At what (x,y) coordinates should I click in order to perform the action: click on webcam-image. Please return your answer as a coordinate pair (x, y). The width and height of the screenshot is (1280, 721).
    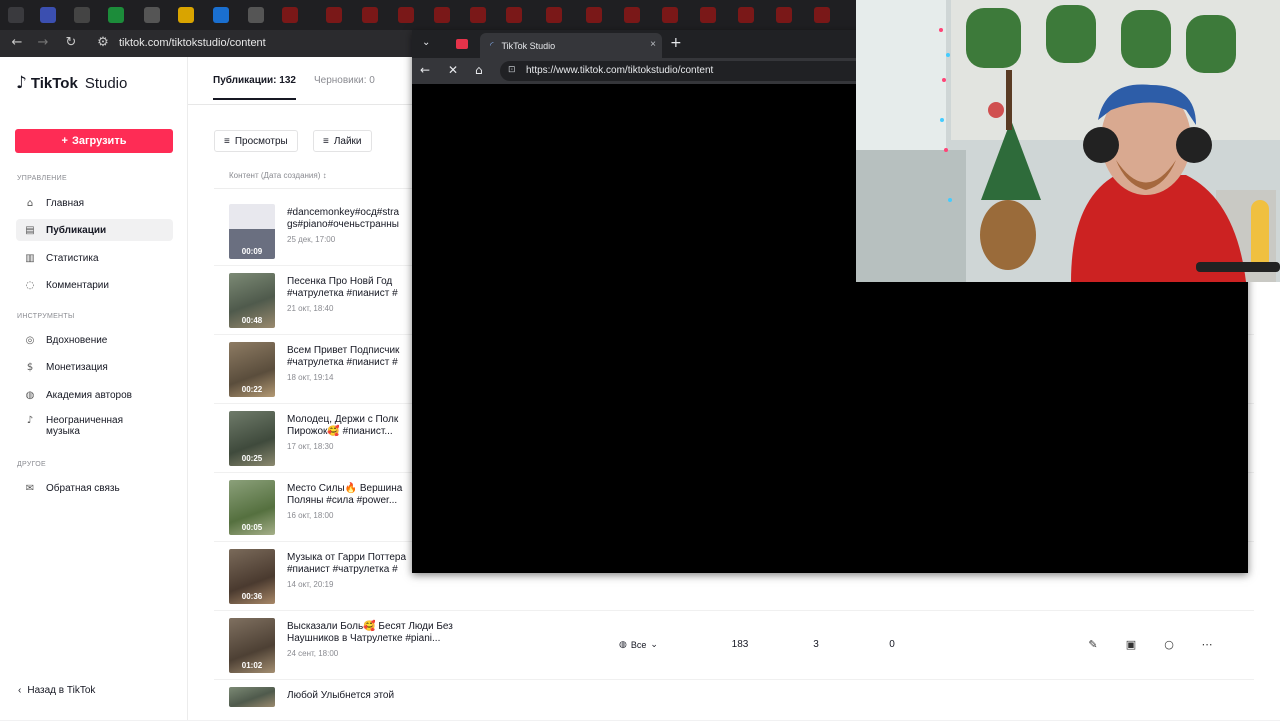
    Looking at the image, I should click on (1068, 141).